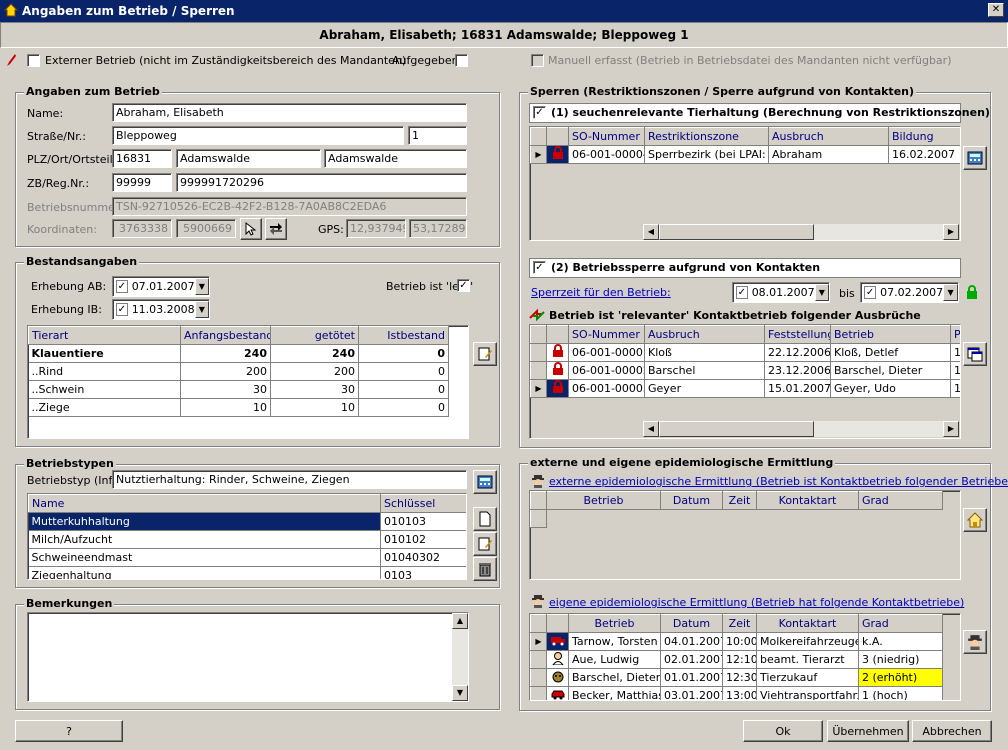 This screenshot has height=750, width=1008. I want to click on ok-button: Ok, so click(783, 731).